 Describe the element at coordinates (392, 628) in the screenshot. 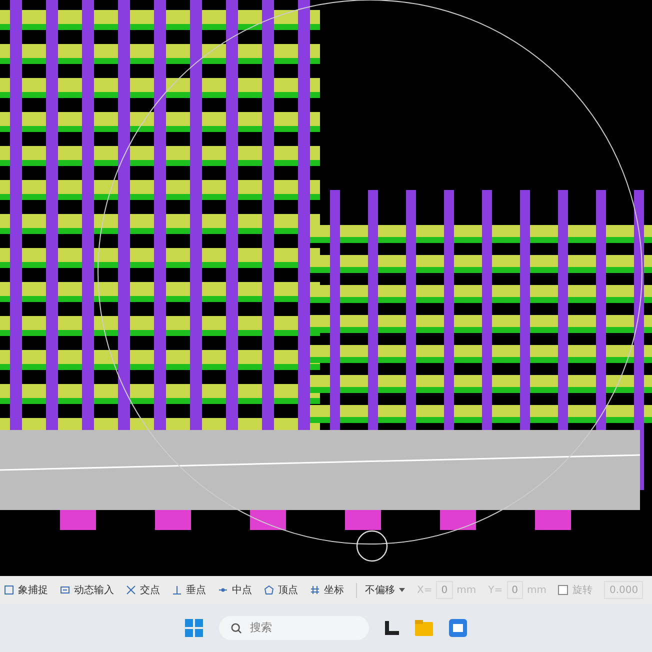

I see `app-icon` at that location.